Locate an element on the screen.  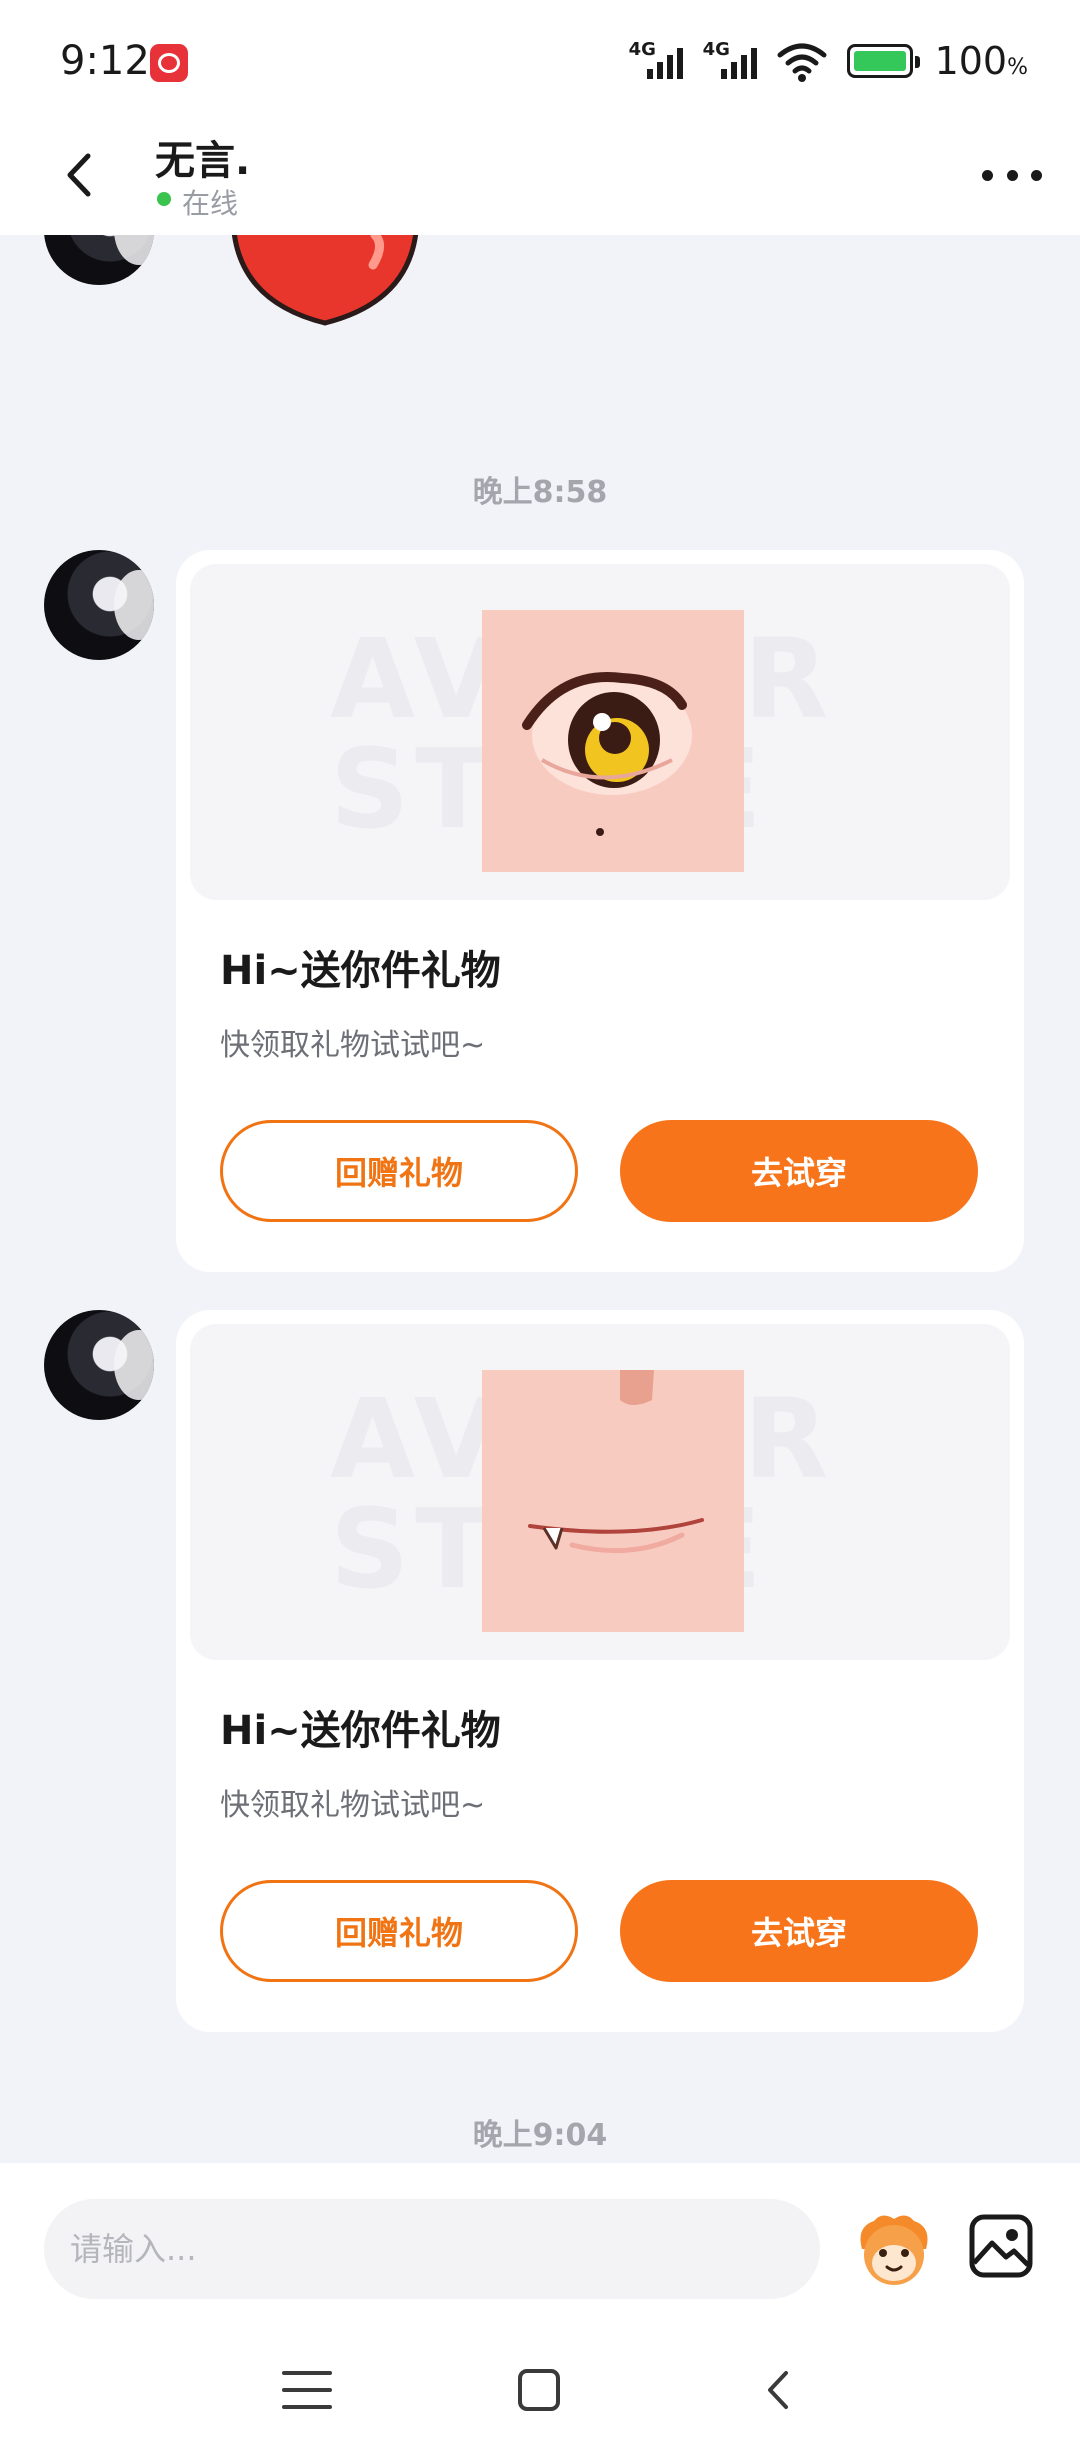
message-input is located at coordinates (432, 2249).